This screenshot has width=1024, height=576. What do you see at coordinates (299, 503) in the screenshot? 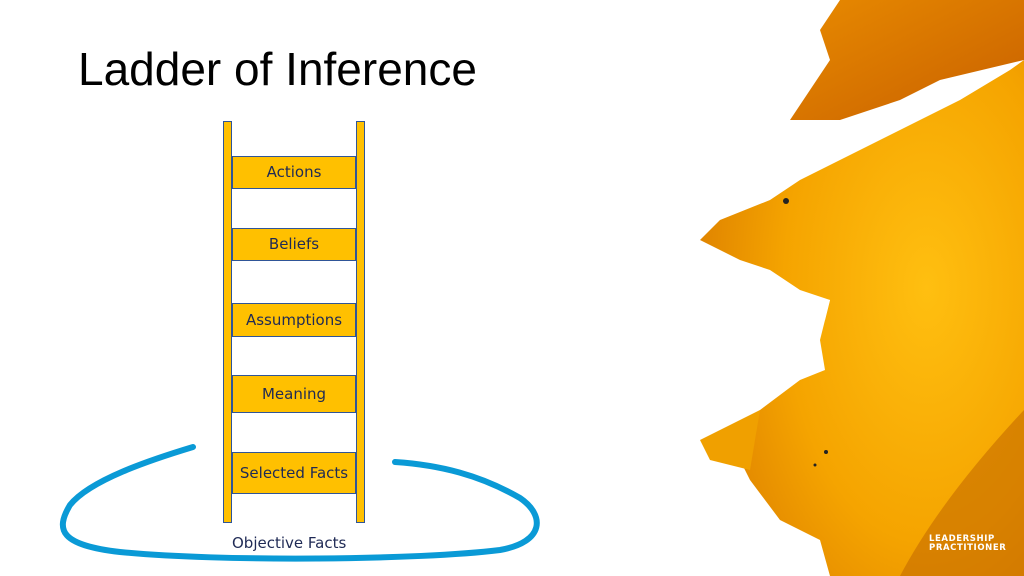
I see `objective-facts-loop` at bounding box center [299, 503].